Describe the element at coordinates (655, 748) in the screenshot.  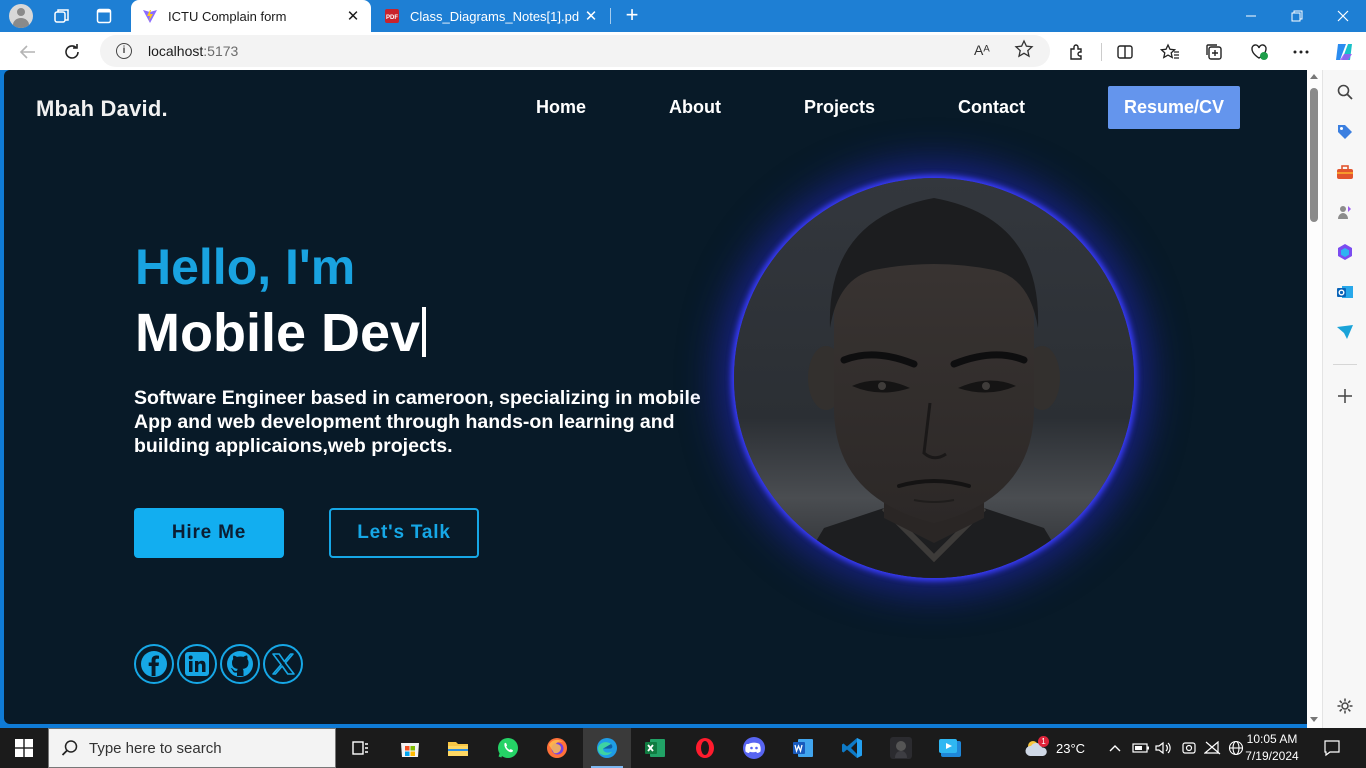
I see `excel-icon` at that location.